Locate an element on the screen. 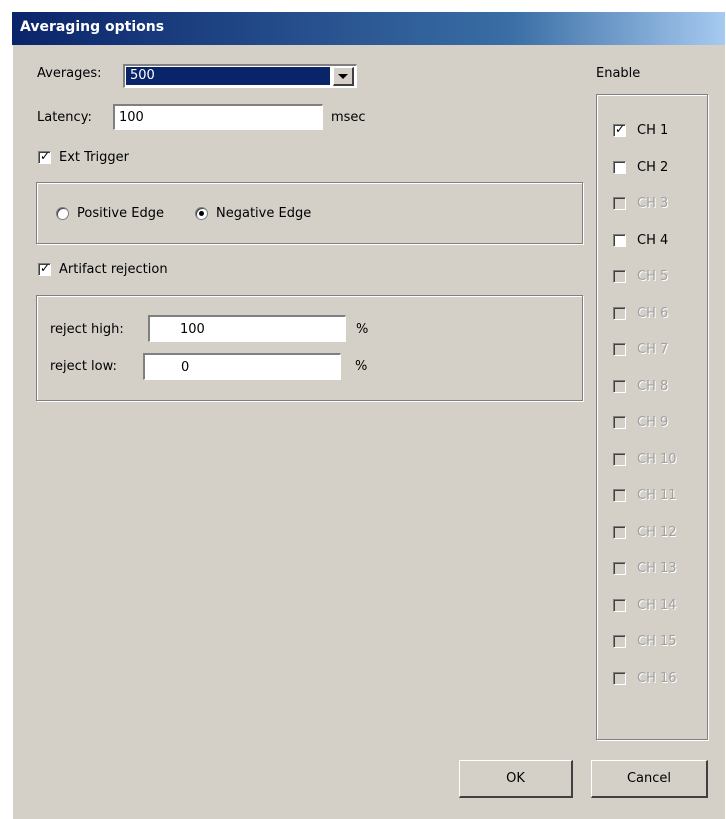  channel-label: CH 11 is located at coordinates (657, 495).